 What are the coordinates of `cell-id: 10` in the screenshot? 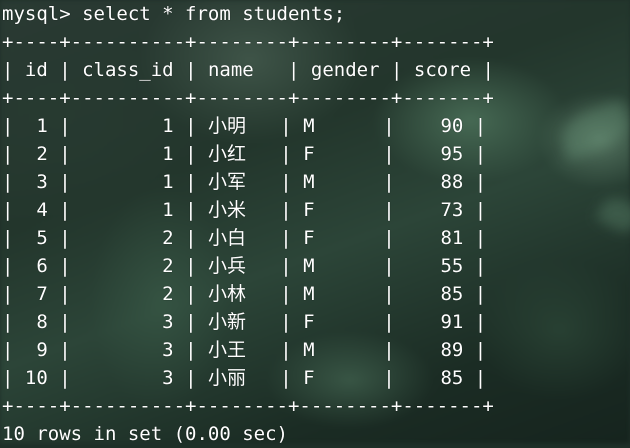 It's located at (36, 378).